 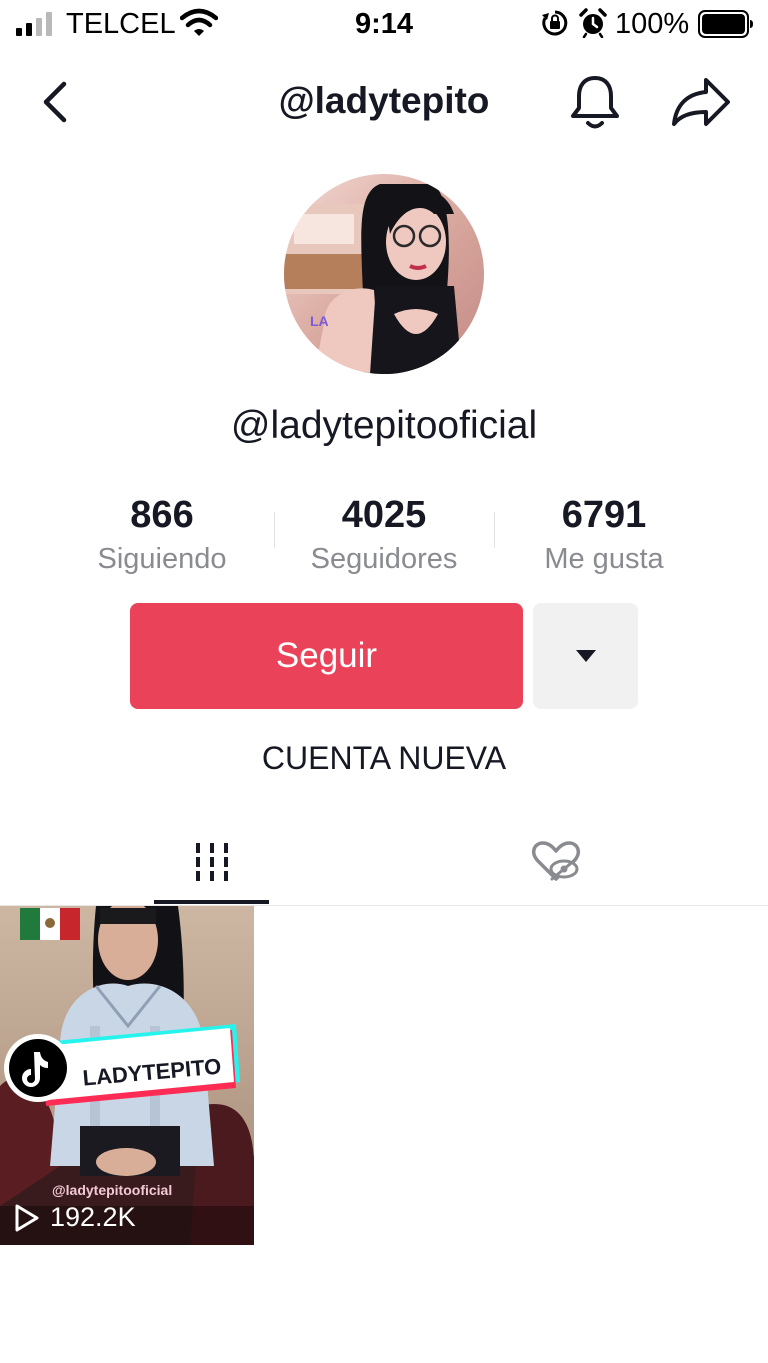 I want to click on followers-label: Seguidores, so click(x=384, y=559).